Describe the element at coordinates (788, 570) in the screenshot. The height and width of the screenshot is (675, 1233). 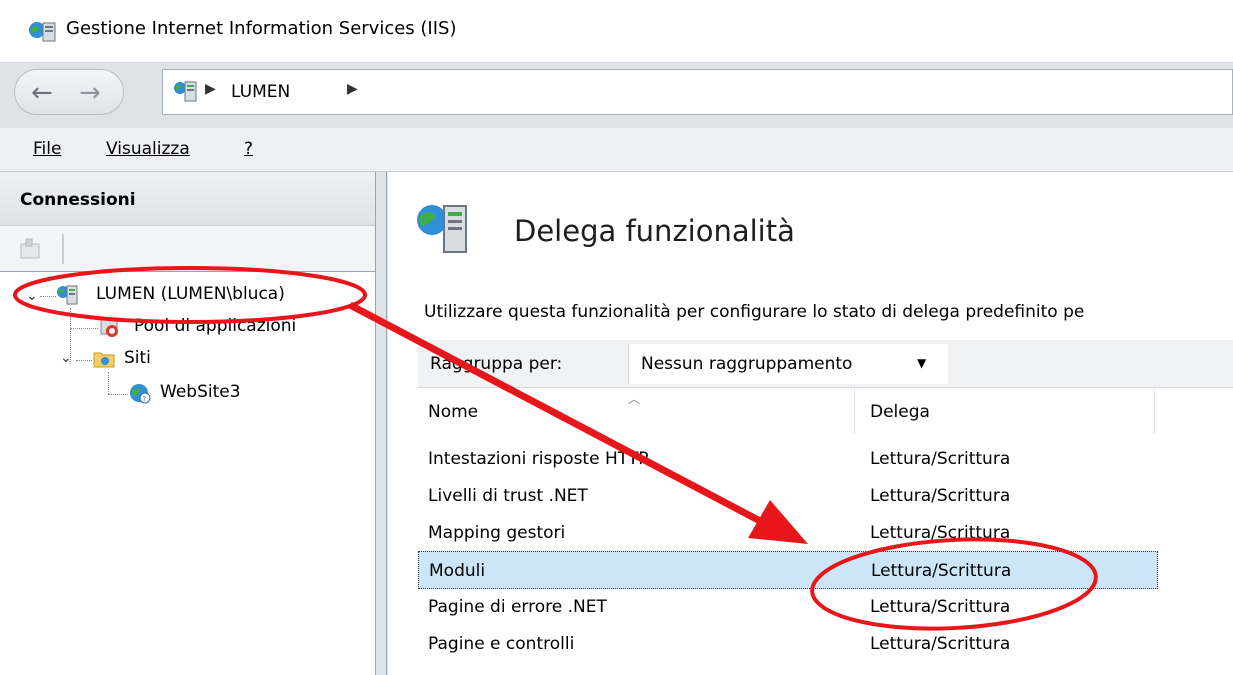
I see `table-row-selected: Moduli Lettura/Scrittura` at that location.